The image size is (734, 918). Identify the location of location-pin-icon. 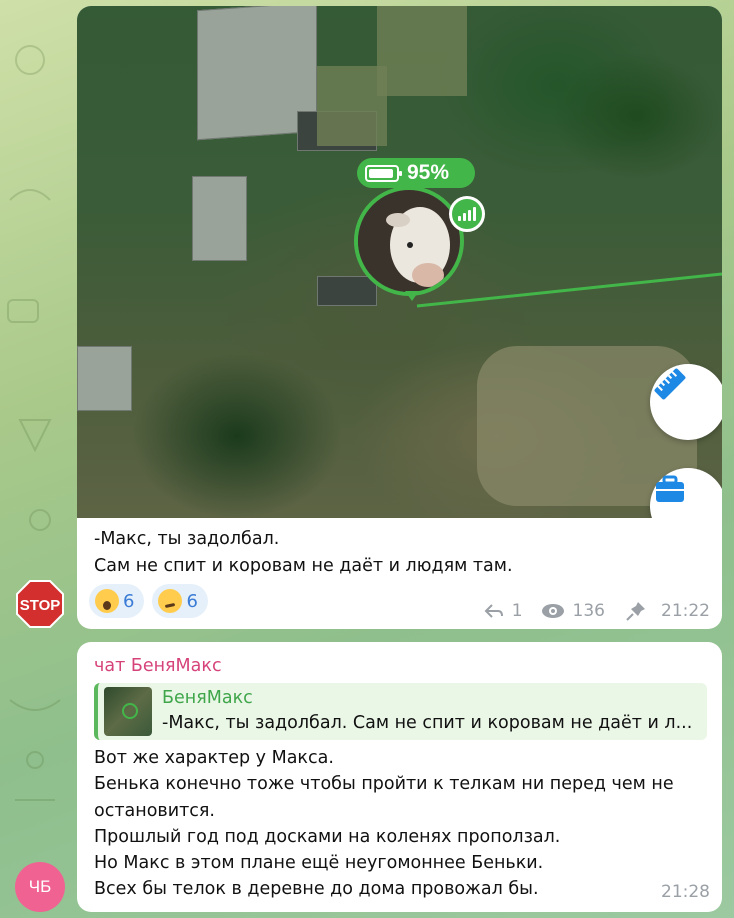
(412, 296).